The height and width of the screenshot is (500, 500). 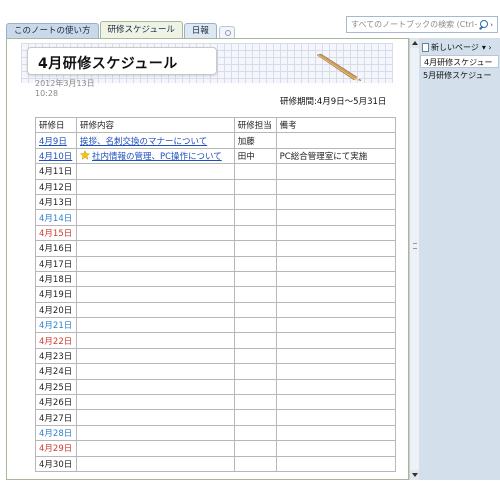 What do you see at coordinates (56, 217) in the screenshot?
I see `date-cell: 4月14日` at bounding box center [56, 217].